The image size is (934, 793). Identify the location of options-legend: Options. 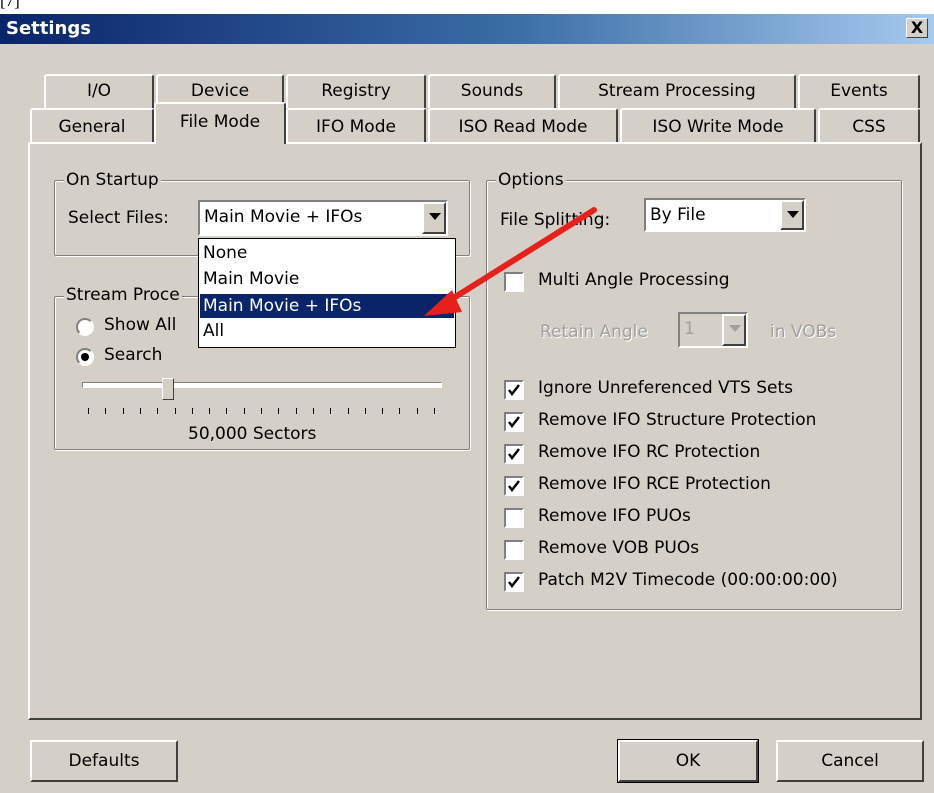
(531, 180).